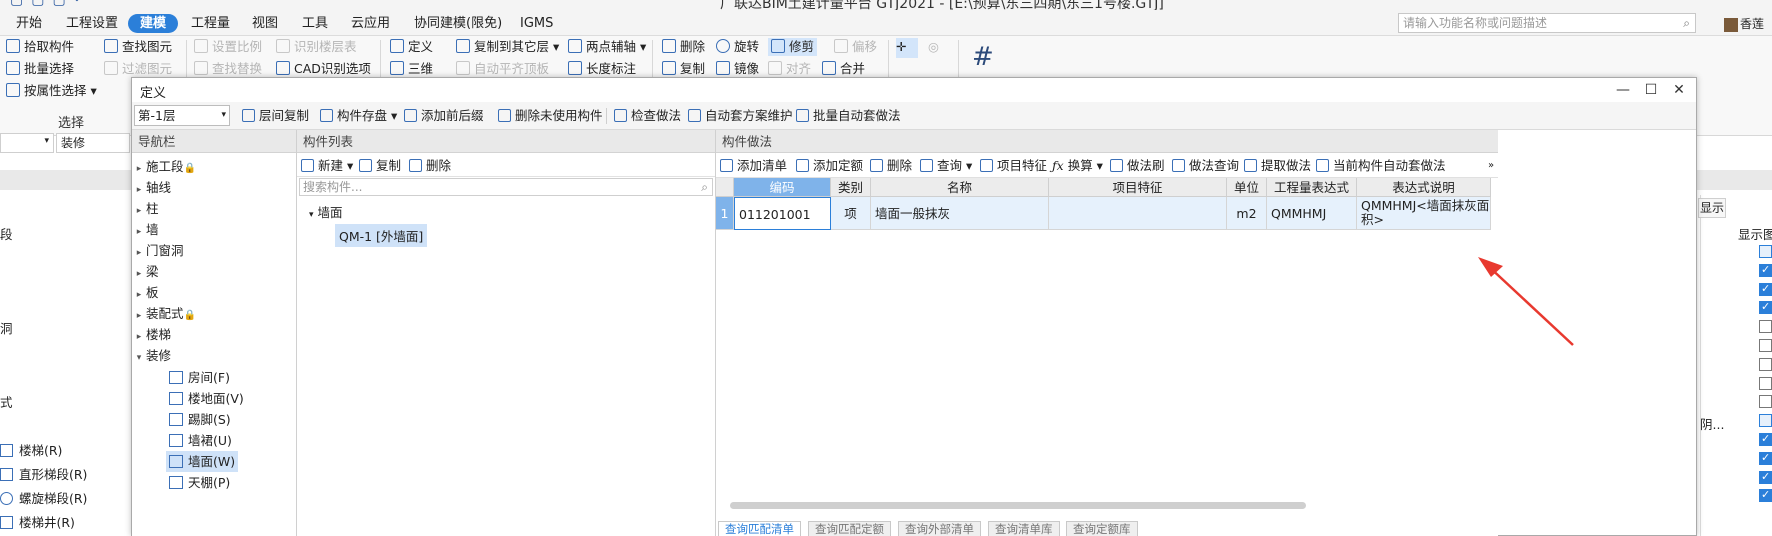 This screenshot has height=536, width=1772. I want to click on nav-item: ▸ 墙, so click(145, 230).